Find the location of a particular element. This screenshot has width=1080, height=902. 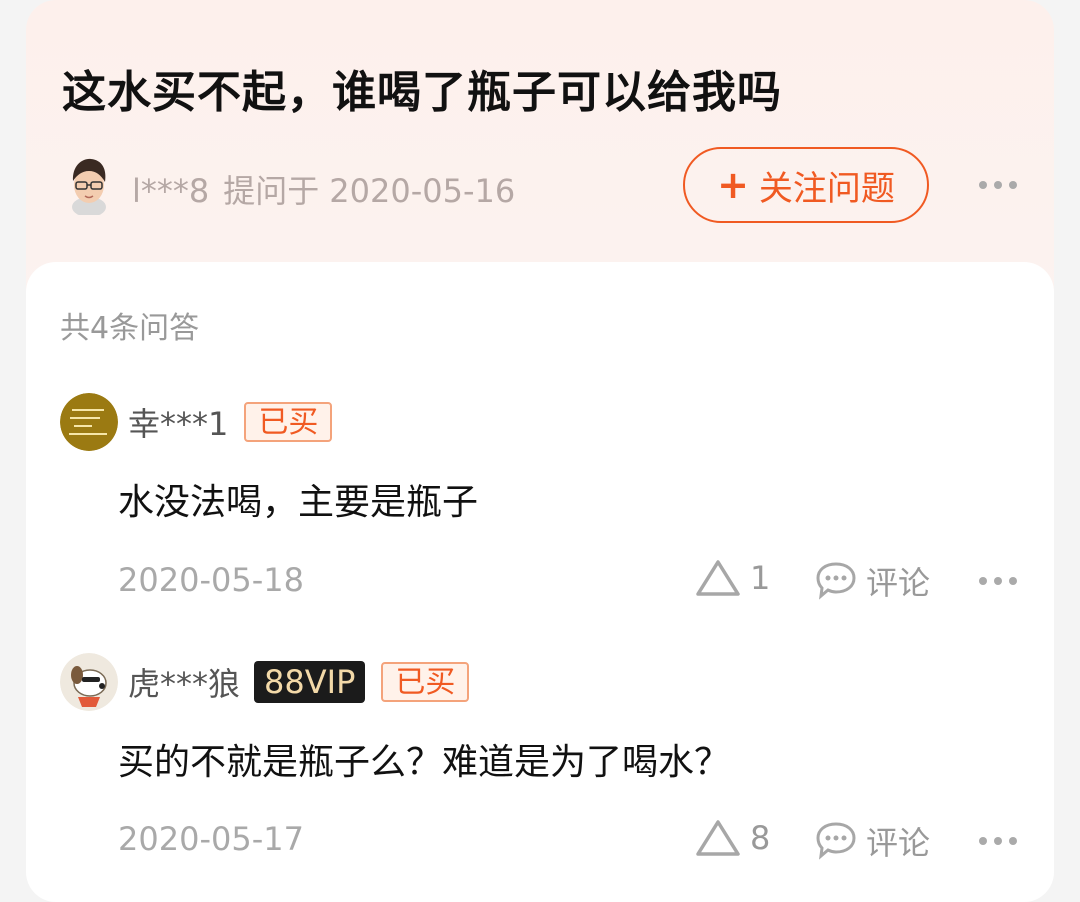

plus-icon: + is located at coordinates (733, 185).